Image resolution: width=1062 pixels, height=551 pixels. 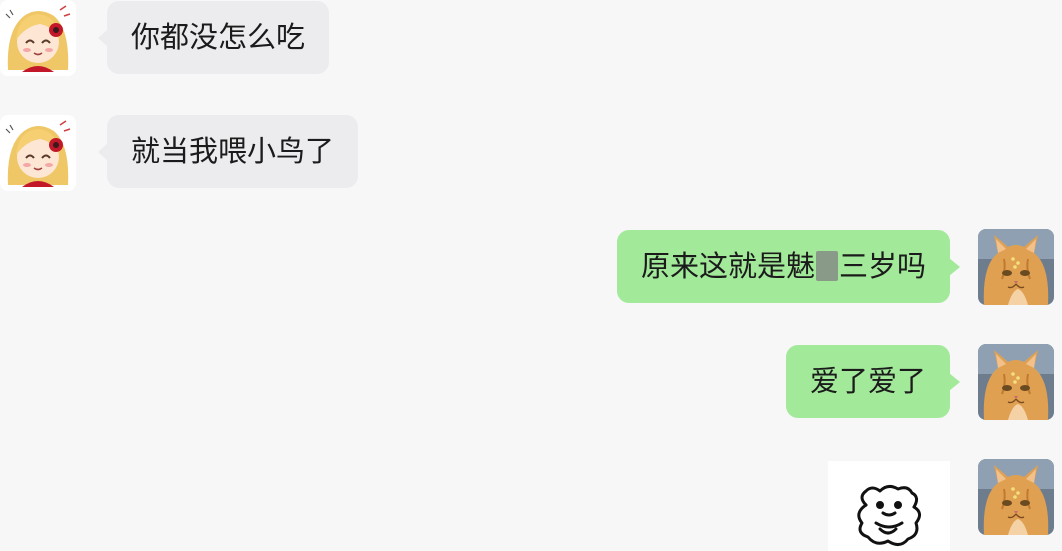 I want to click on message-bubble: 就当我喂小鸟了, so click(x=228, y=151).